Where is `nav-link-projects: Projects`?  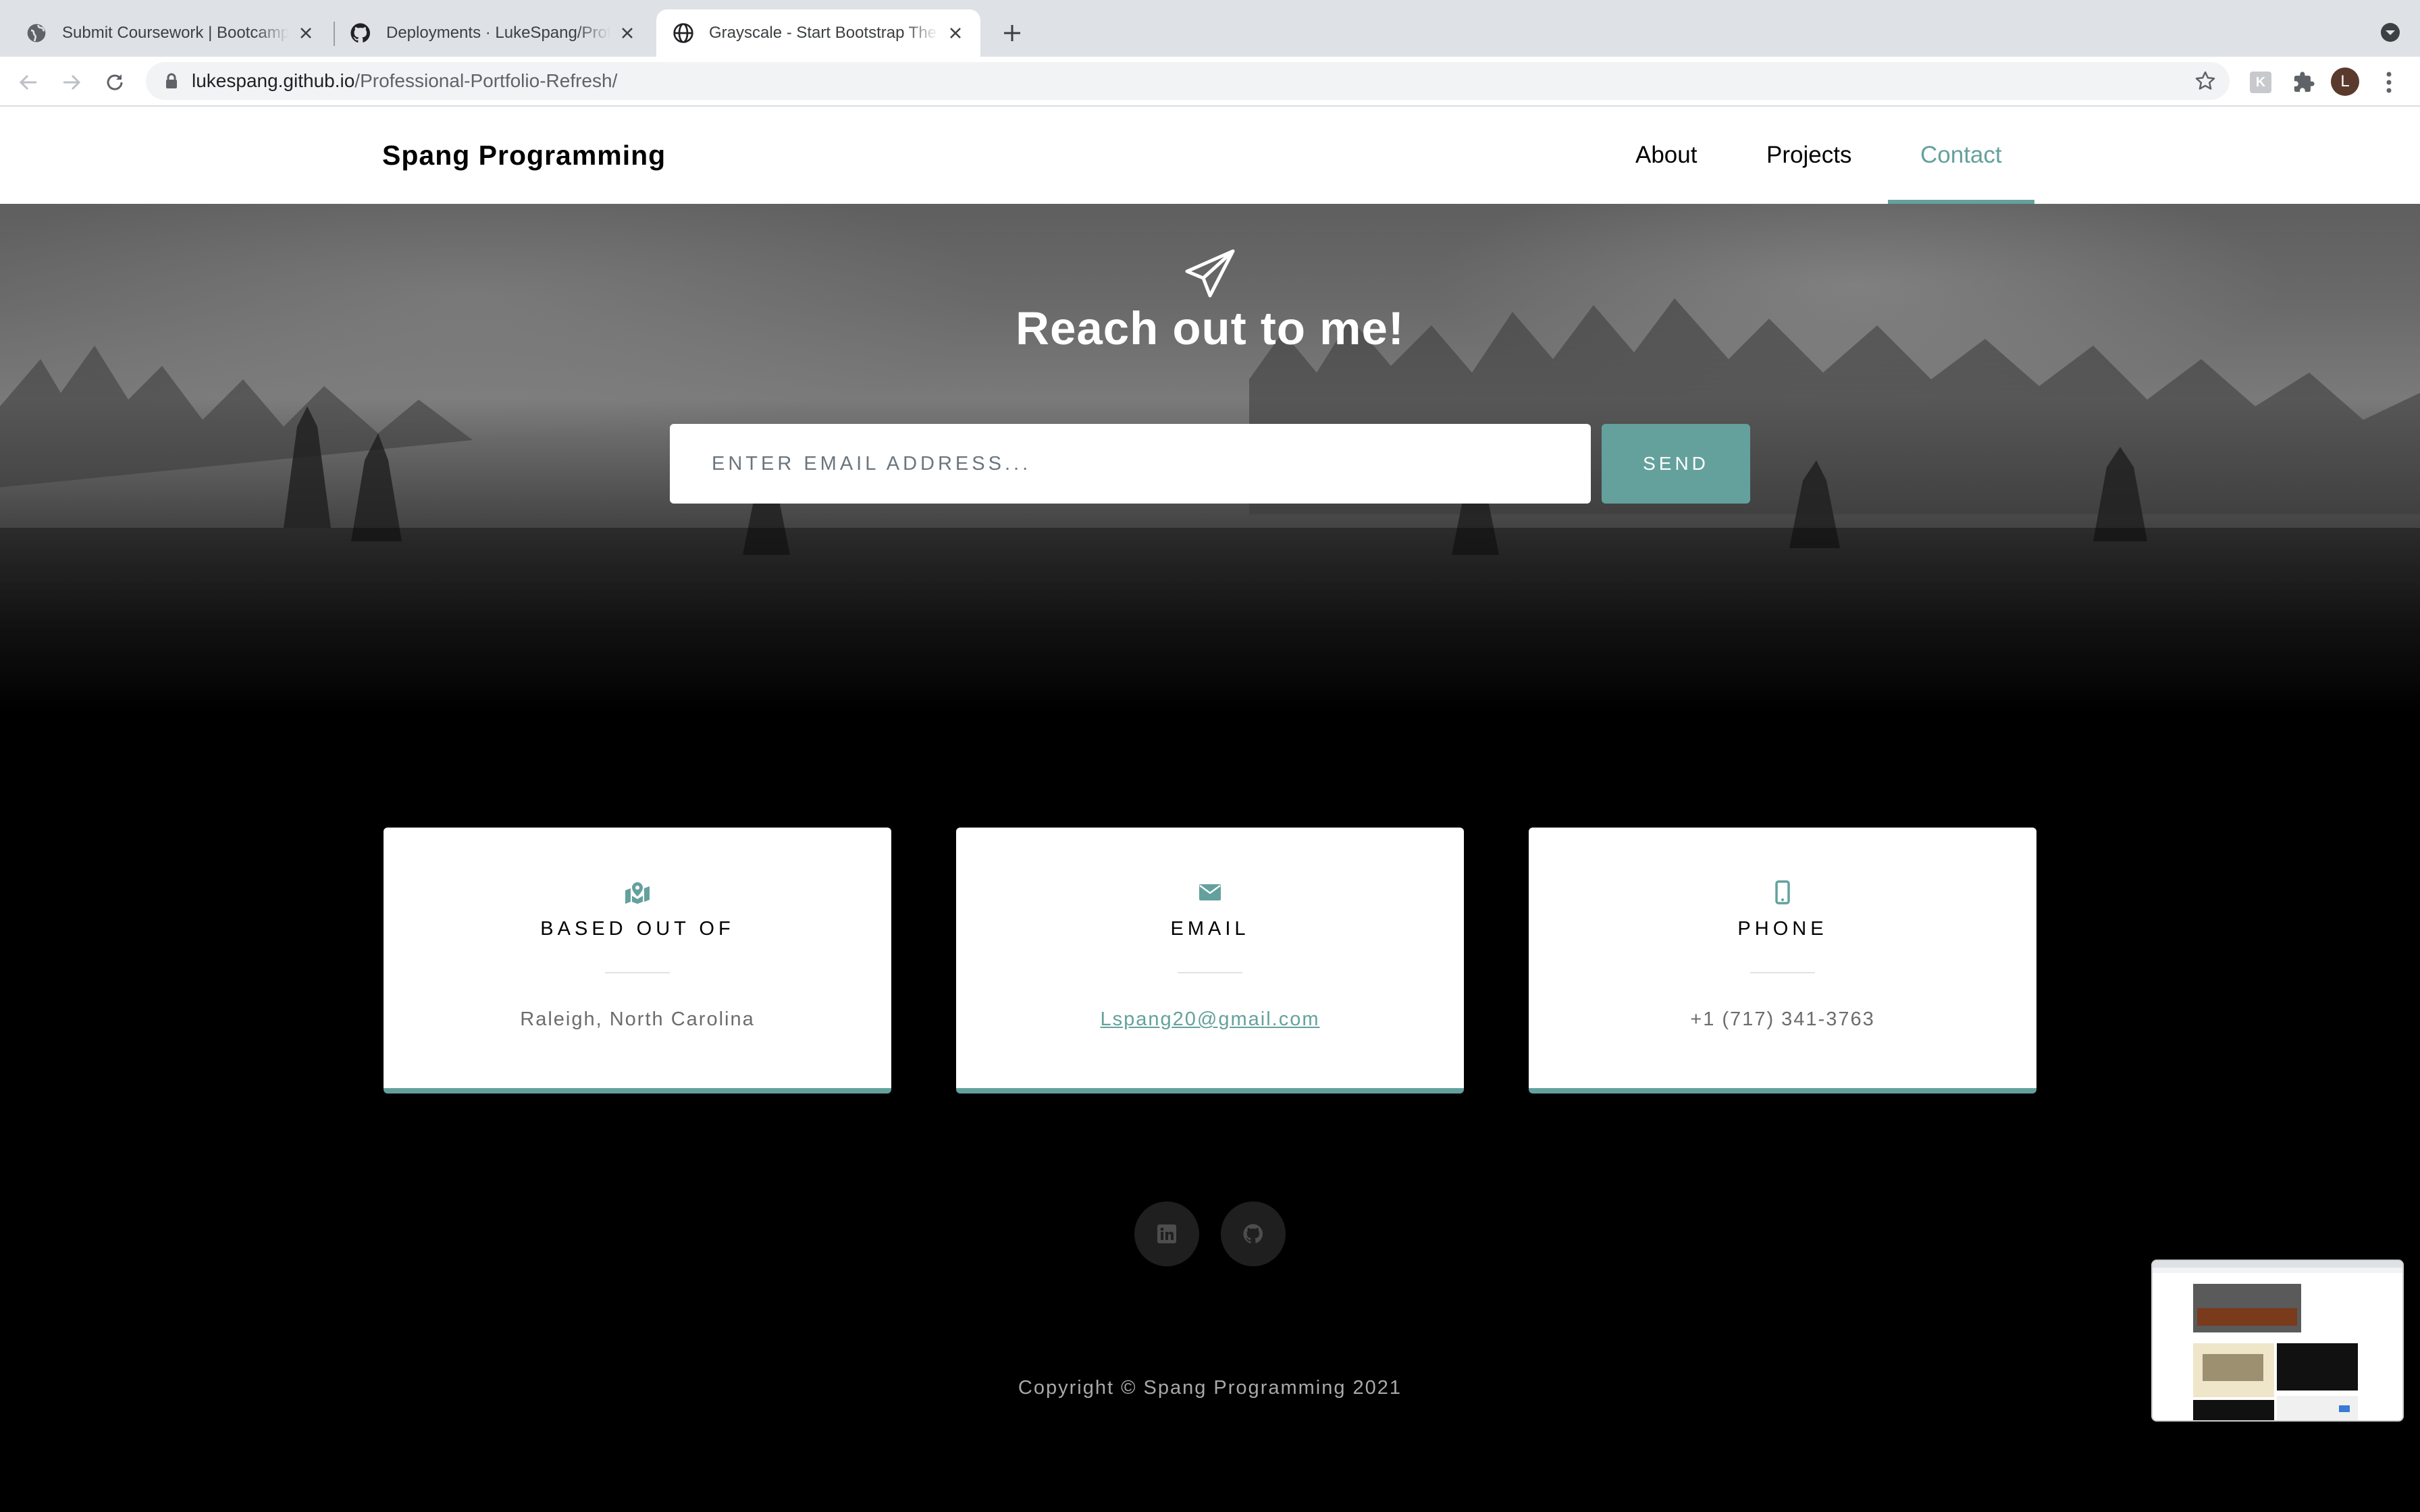
nav-link-projects: Projects is located at coordinates (1808, 155).